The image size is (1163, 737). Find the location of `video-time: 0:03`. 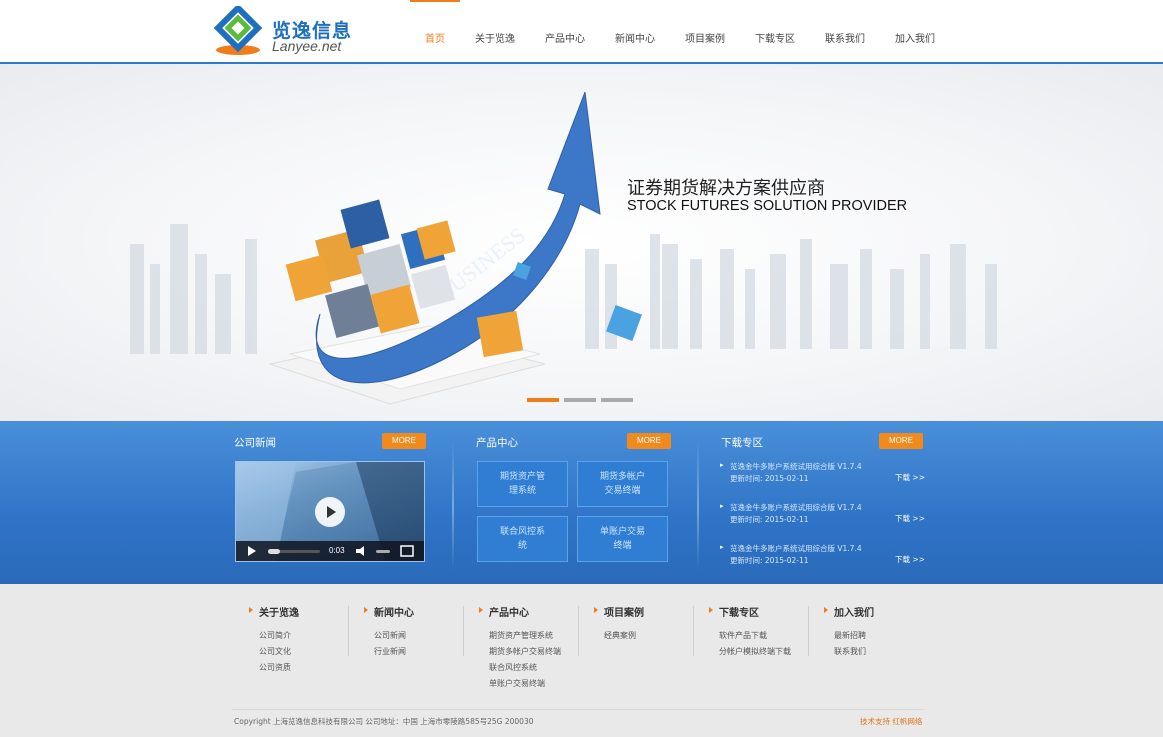

video-time: 0:03 is located at coordinates (337, 550).